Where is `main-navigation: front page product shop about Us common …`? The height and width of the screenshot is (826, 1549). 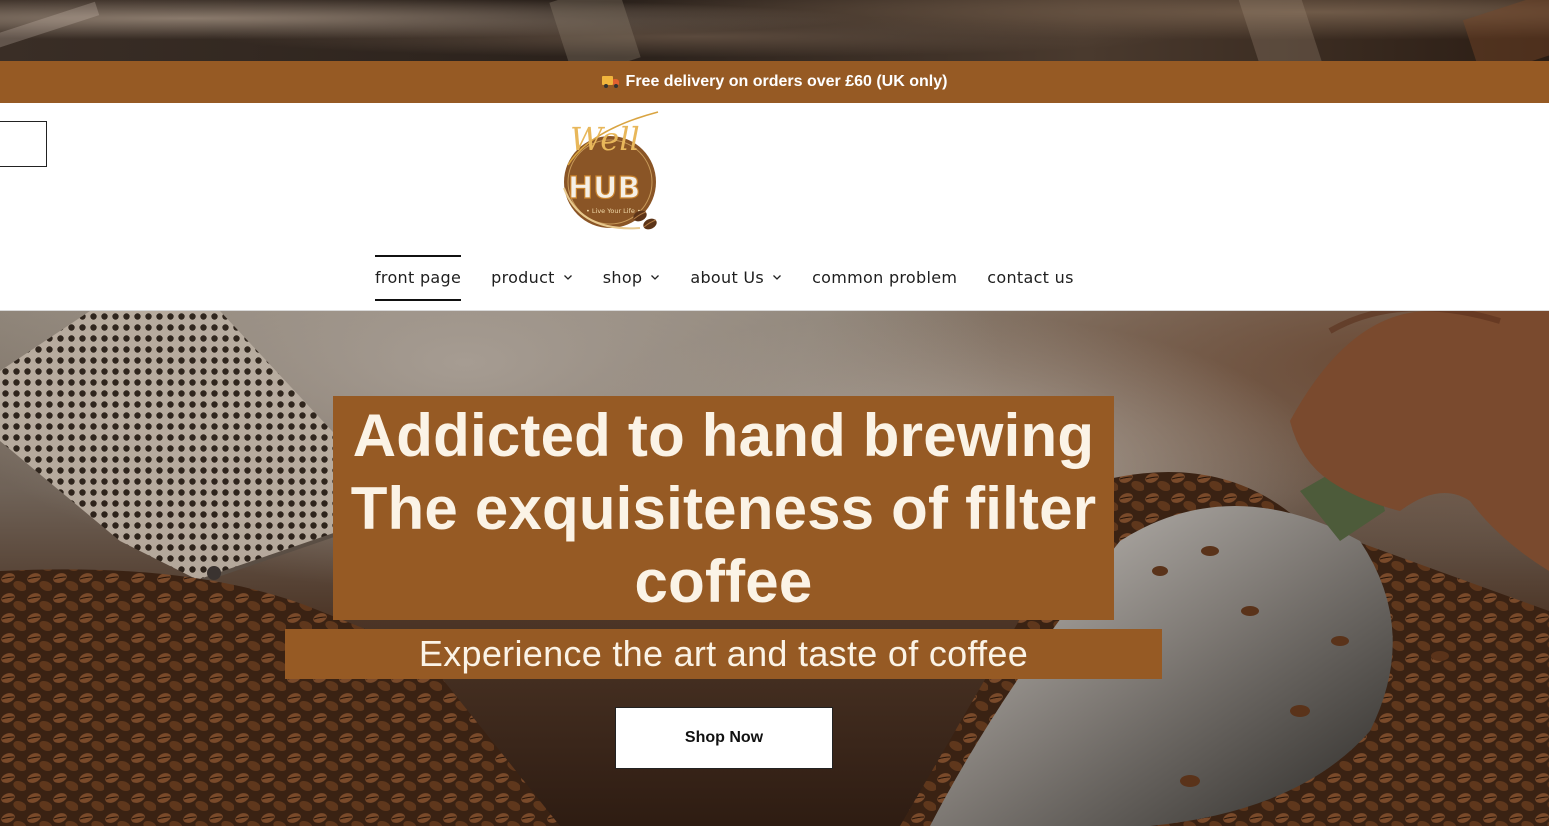
main-navigation: front page product shop about Us common … is located at coordinates (724, 277).